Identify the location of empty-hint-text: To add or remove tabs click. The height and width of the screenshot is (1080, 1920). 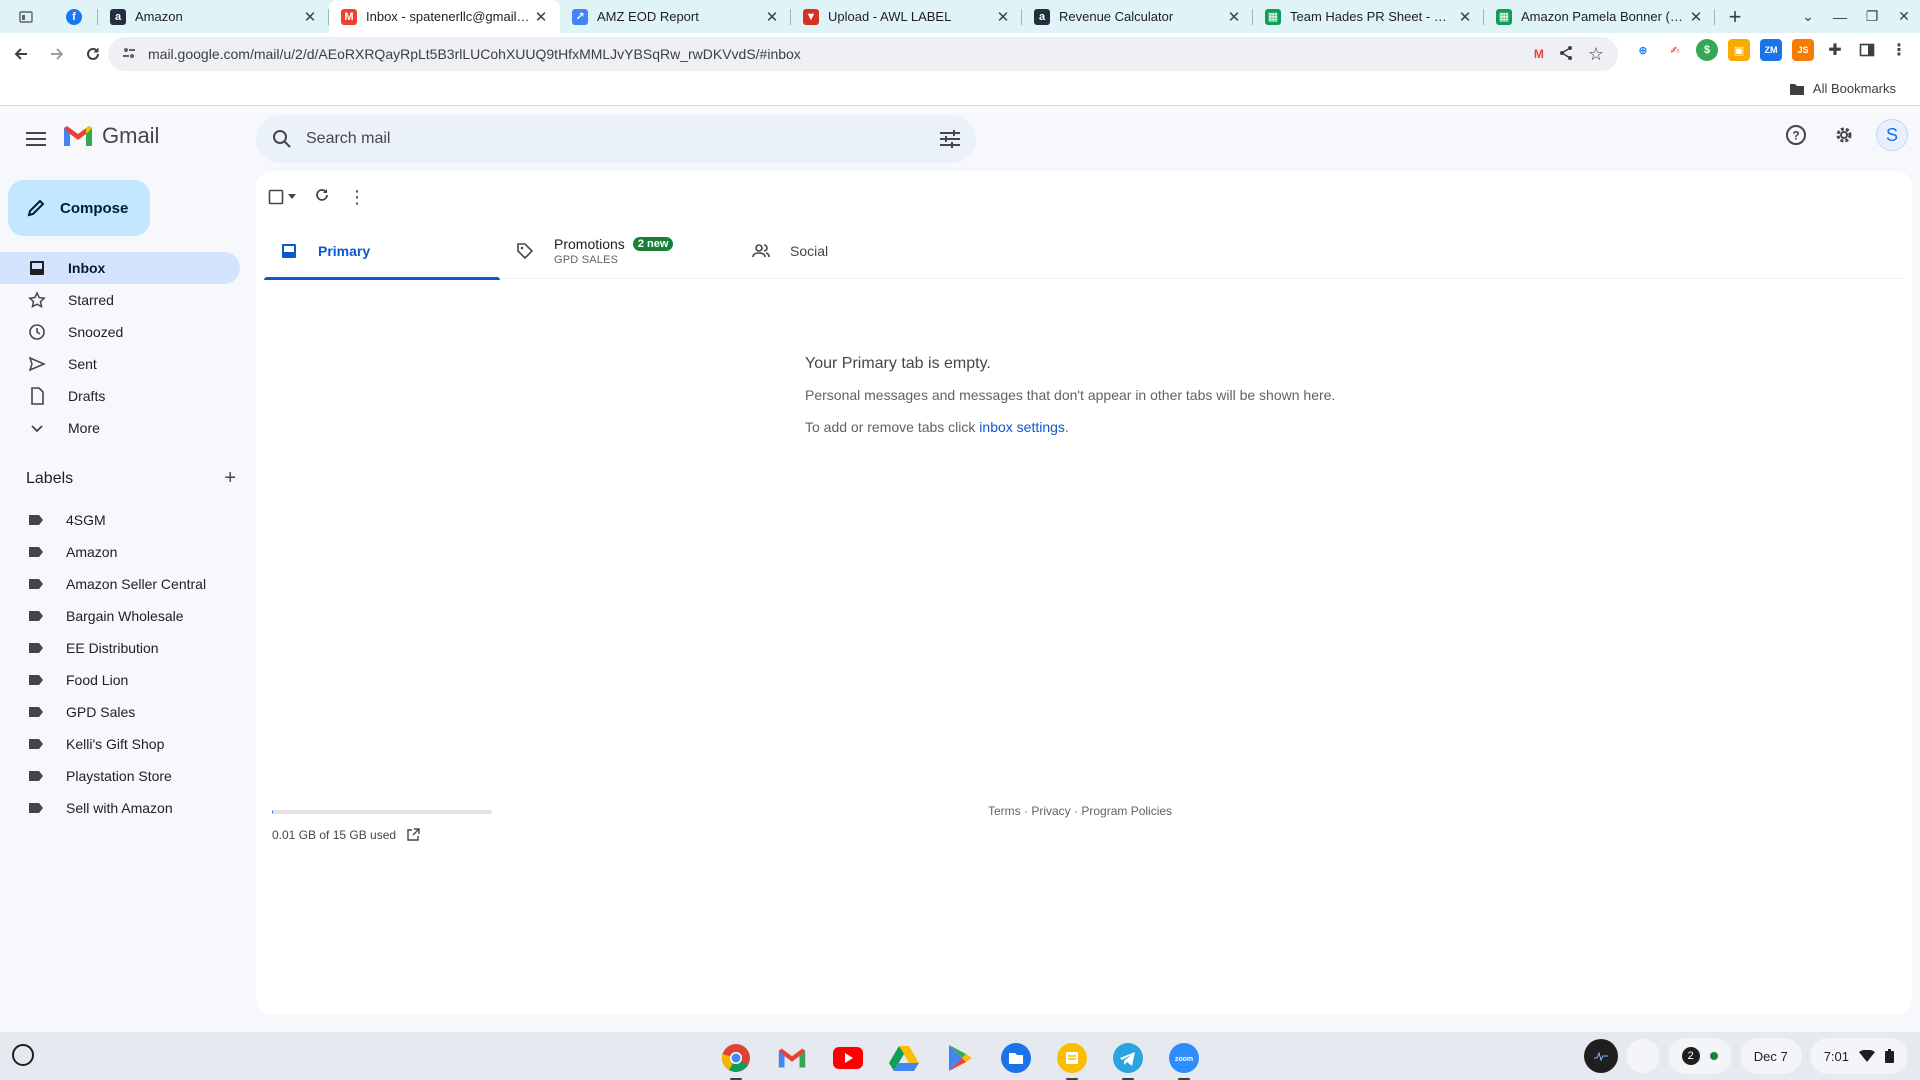
(892, 427).